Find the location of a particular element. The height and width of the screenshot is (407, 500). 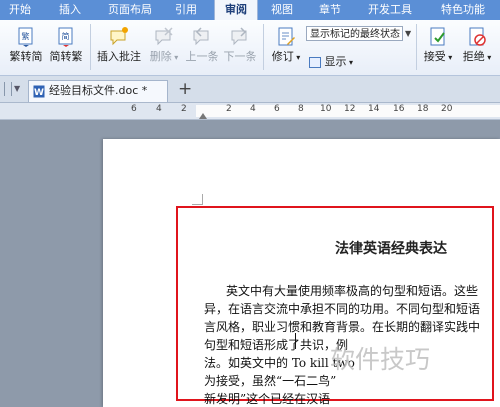

trad-to-simp-label: 繁转简 is located at coordinates (26, 56).